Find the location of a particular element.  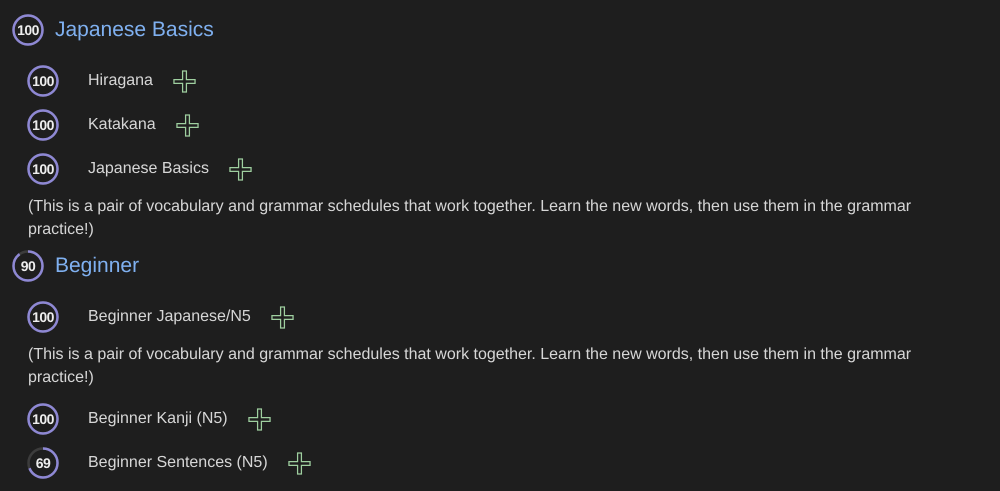

course-link: Japanese Basics is located at coordinates (148, 169).